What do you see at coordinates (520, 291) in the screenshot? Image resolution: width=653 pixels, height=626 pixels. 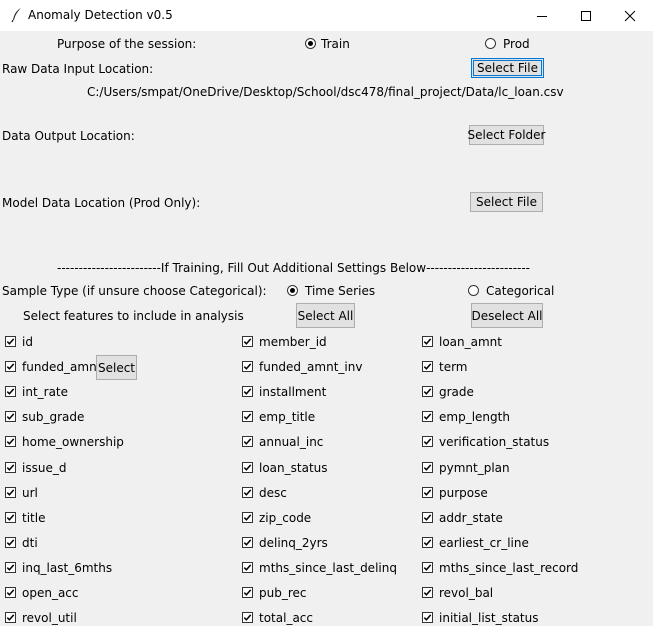 I see `sample-categorical-label: Categorical` at bounding box center [520, 291].